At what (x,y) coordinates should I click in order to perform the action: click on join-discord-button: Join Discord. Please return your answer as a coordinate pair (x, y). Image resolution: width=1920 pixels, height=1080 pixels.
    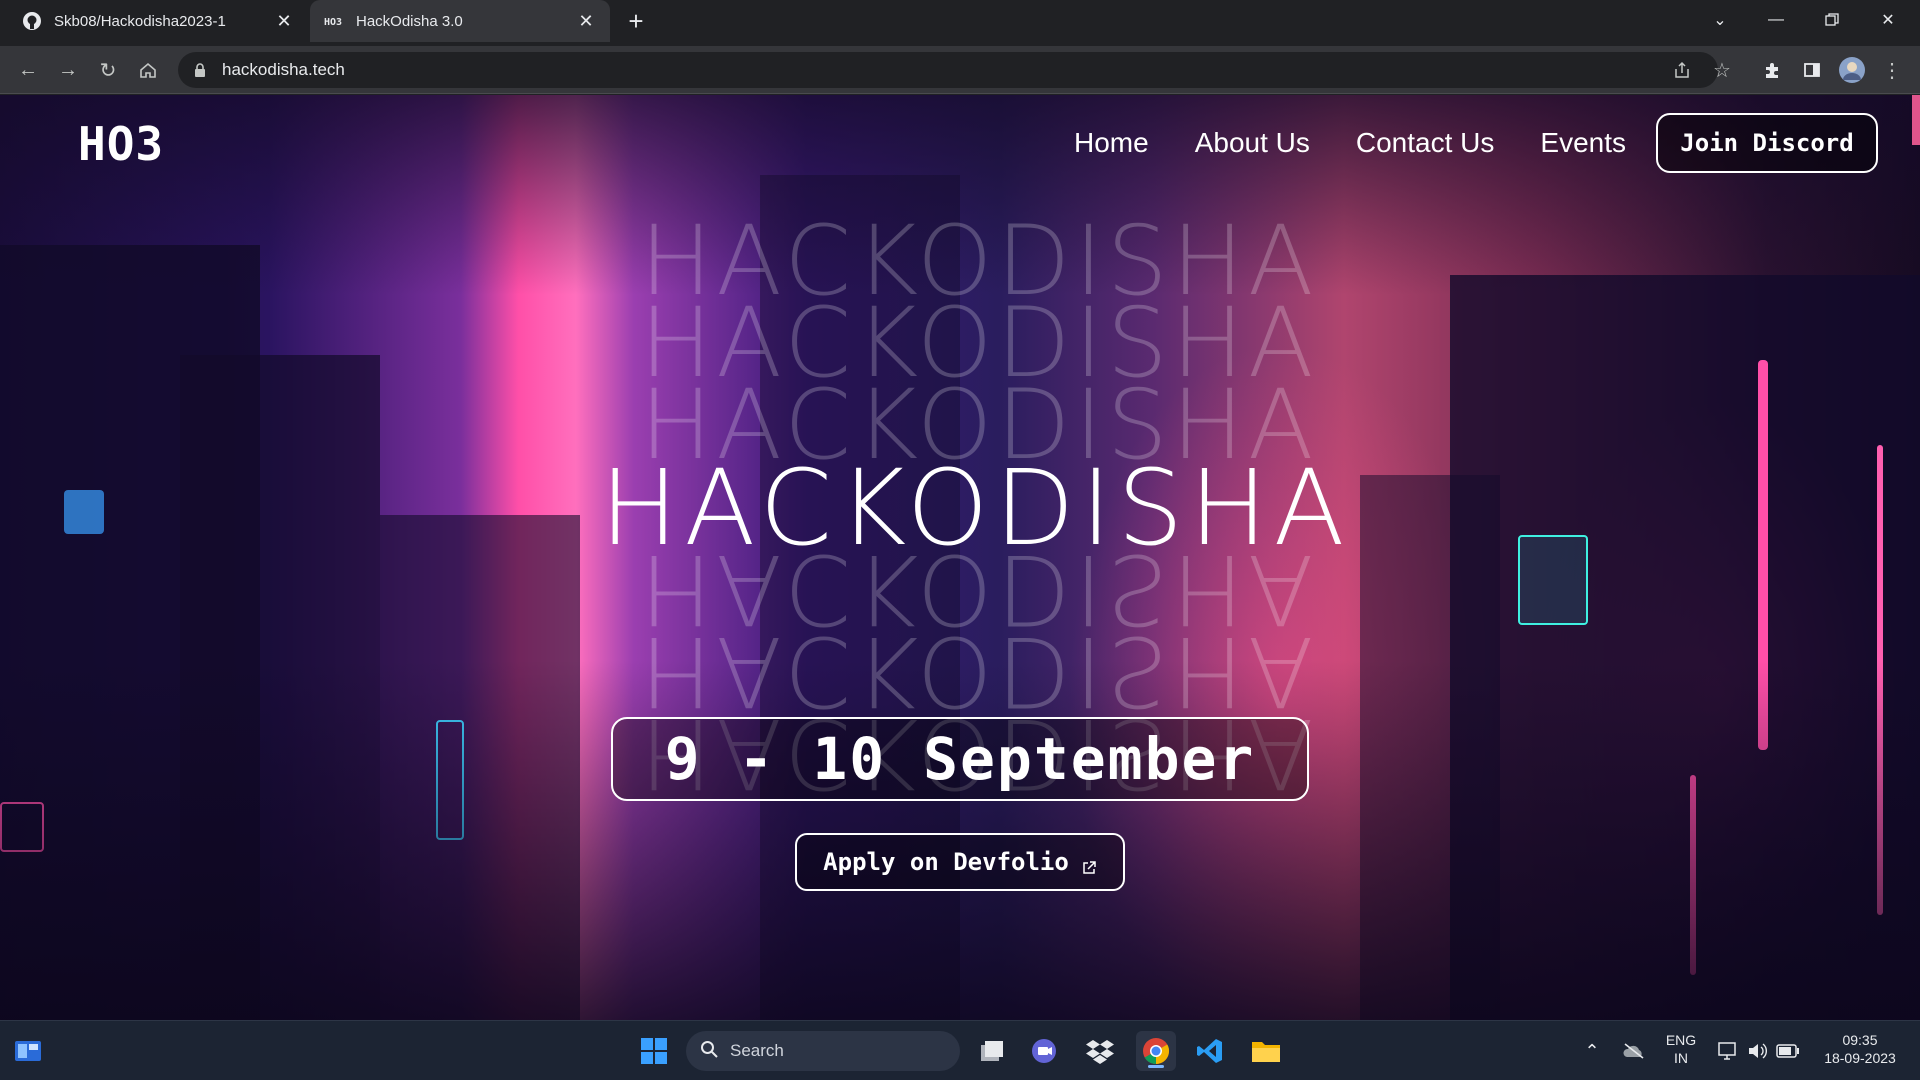
    Looking at the image, I should click on (1767, 143).